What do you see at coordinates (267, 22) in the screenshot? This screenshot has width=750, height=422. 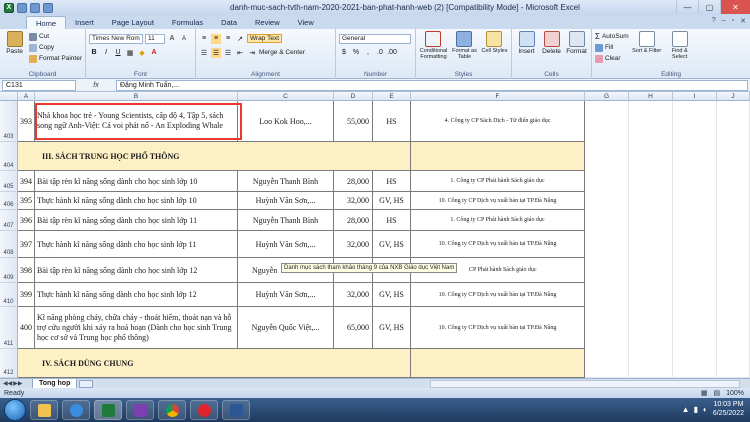 I see `tab-review: Review` at bounding box center [267, 22].